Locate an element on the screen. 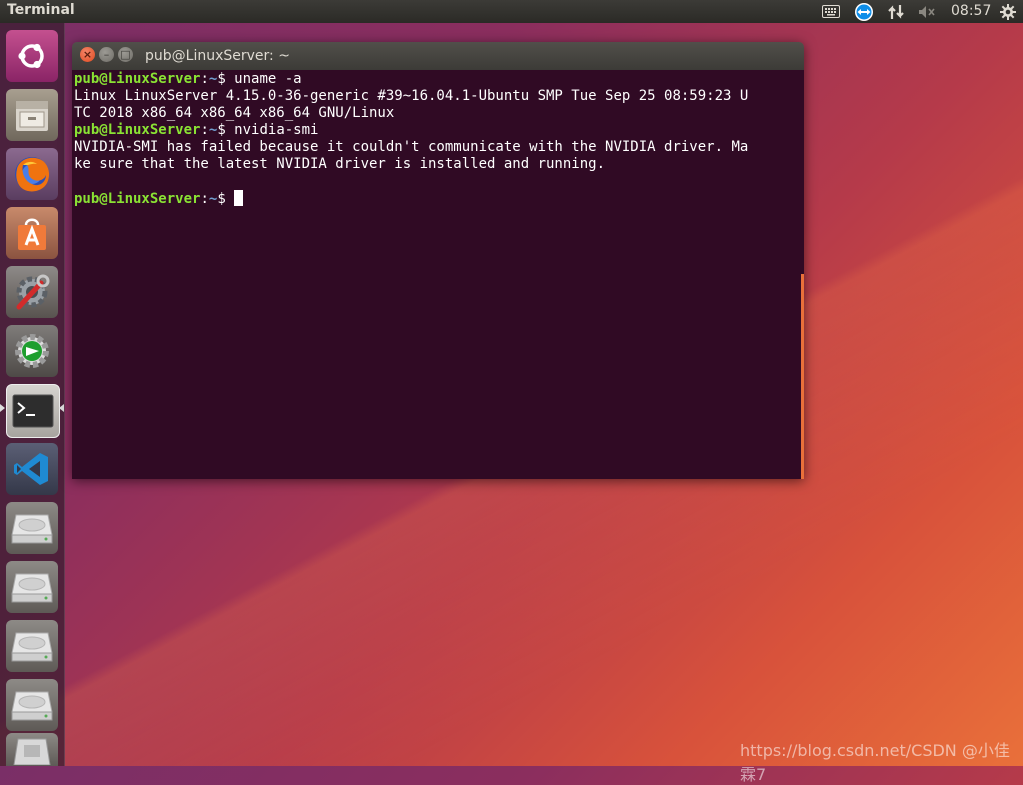  terminal-command-line: pub@LinuxServer:~$ uname -a is located at coordinates (411, 79).